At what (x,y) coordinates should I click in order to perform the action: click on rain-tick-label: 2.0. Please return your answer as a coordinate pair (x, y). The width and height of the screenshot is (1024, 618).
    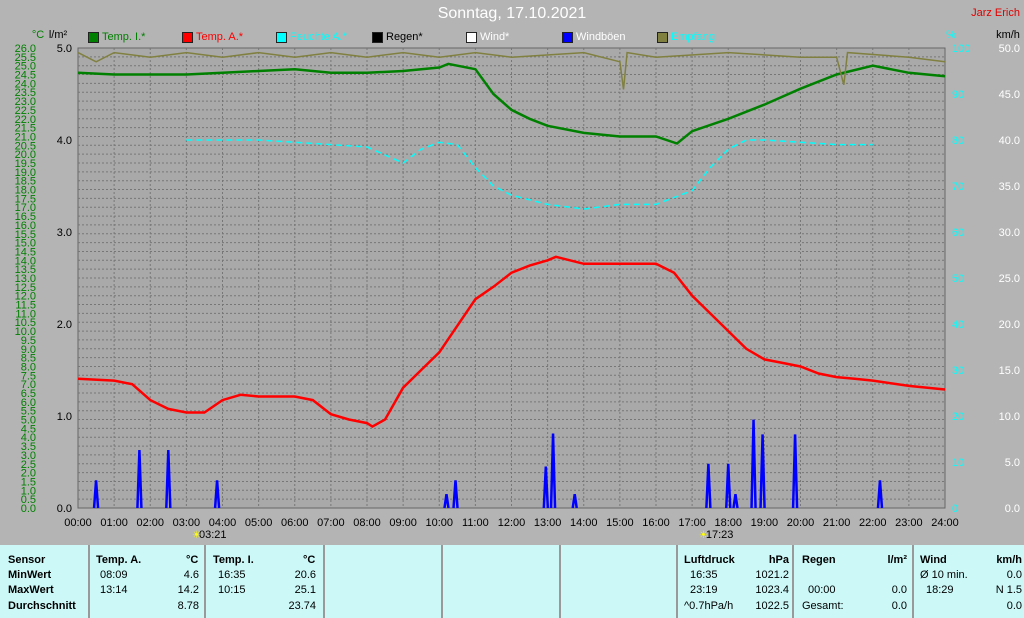
    Looking at the image, I should click on (64, 325).